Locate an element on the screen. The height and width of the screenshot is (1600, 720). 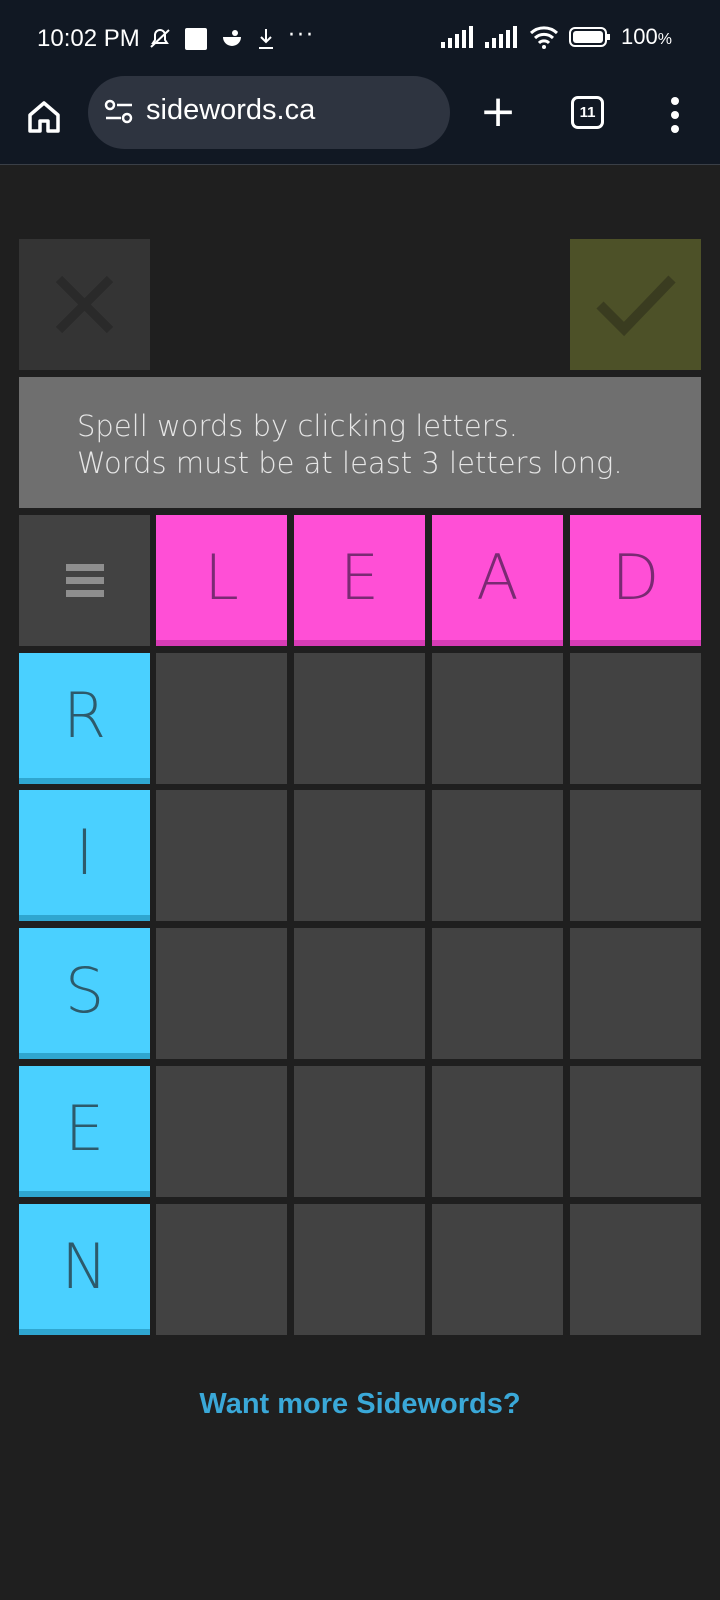
clear-button is located at coordinates (84, 304).